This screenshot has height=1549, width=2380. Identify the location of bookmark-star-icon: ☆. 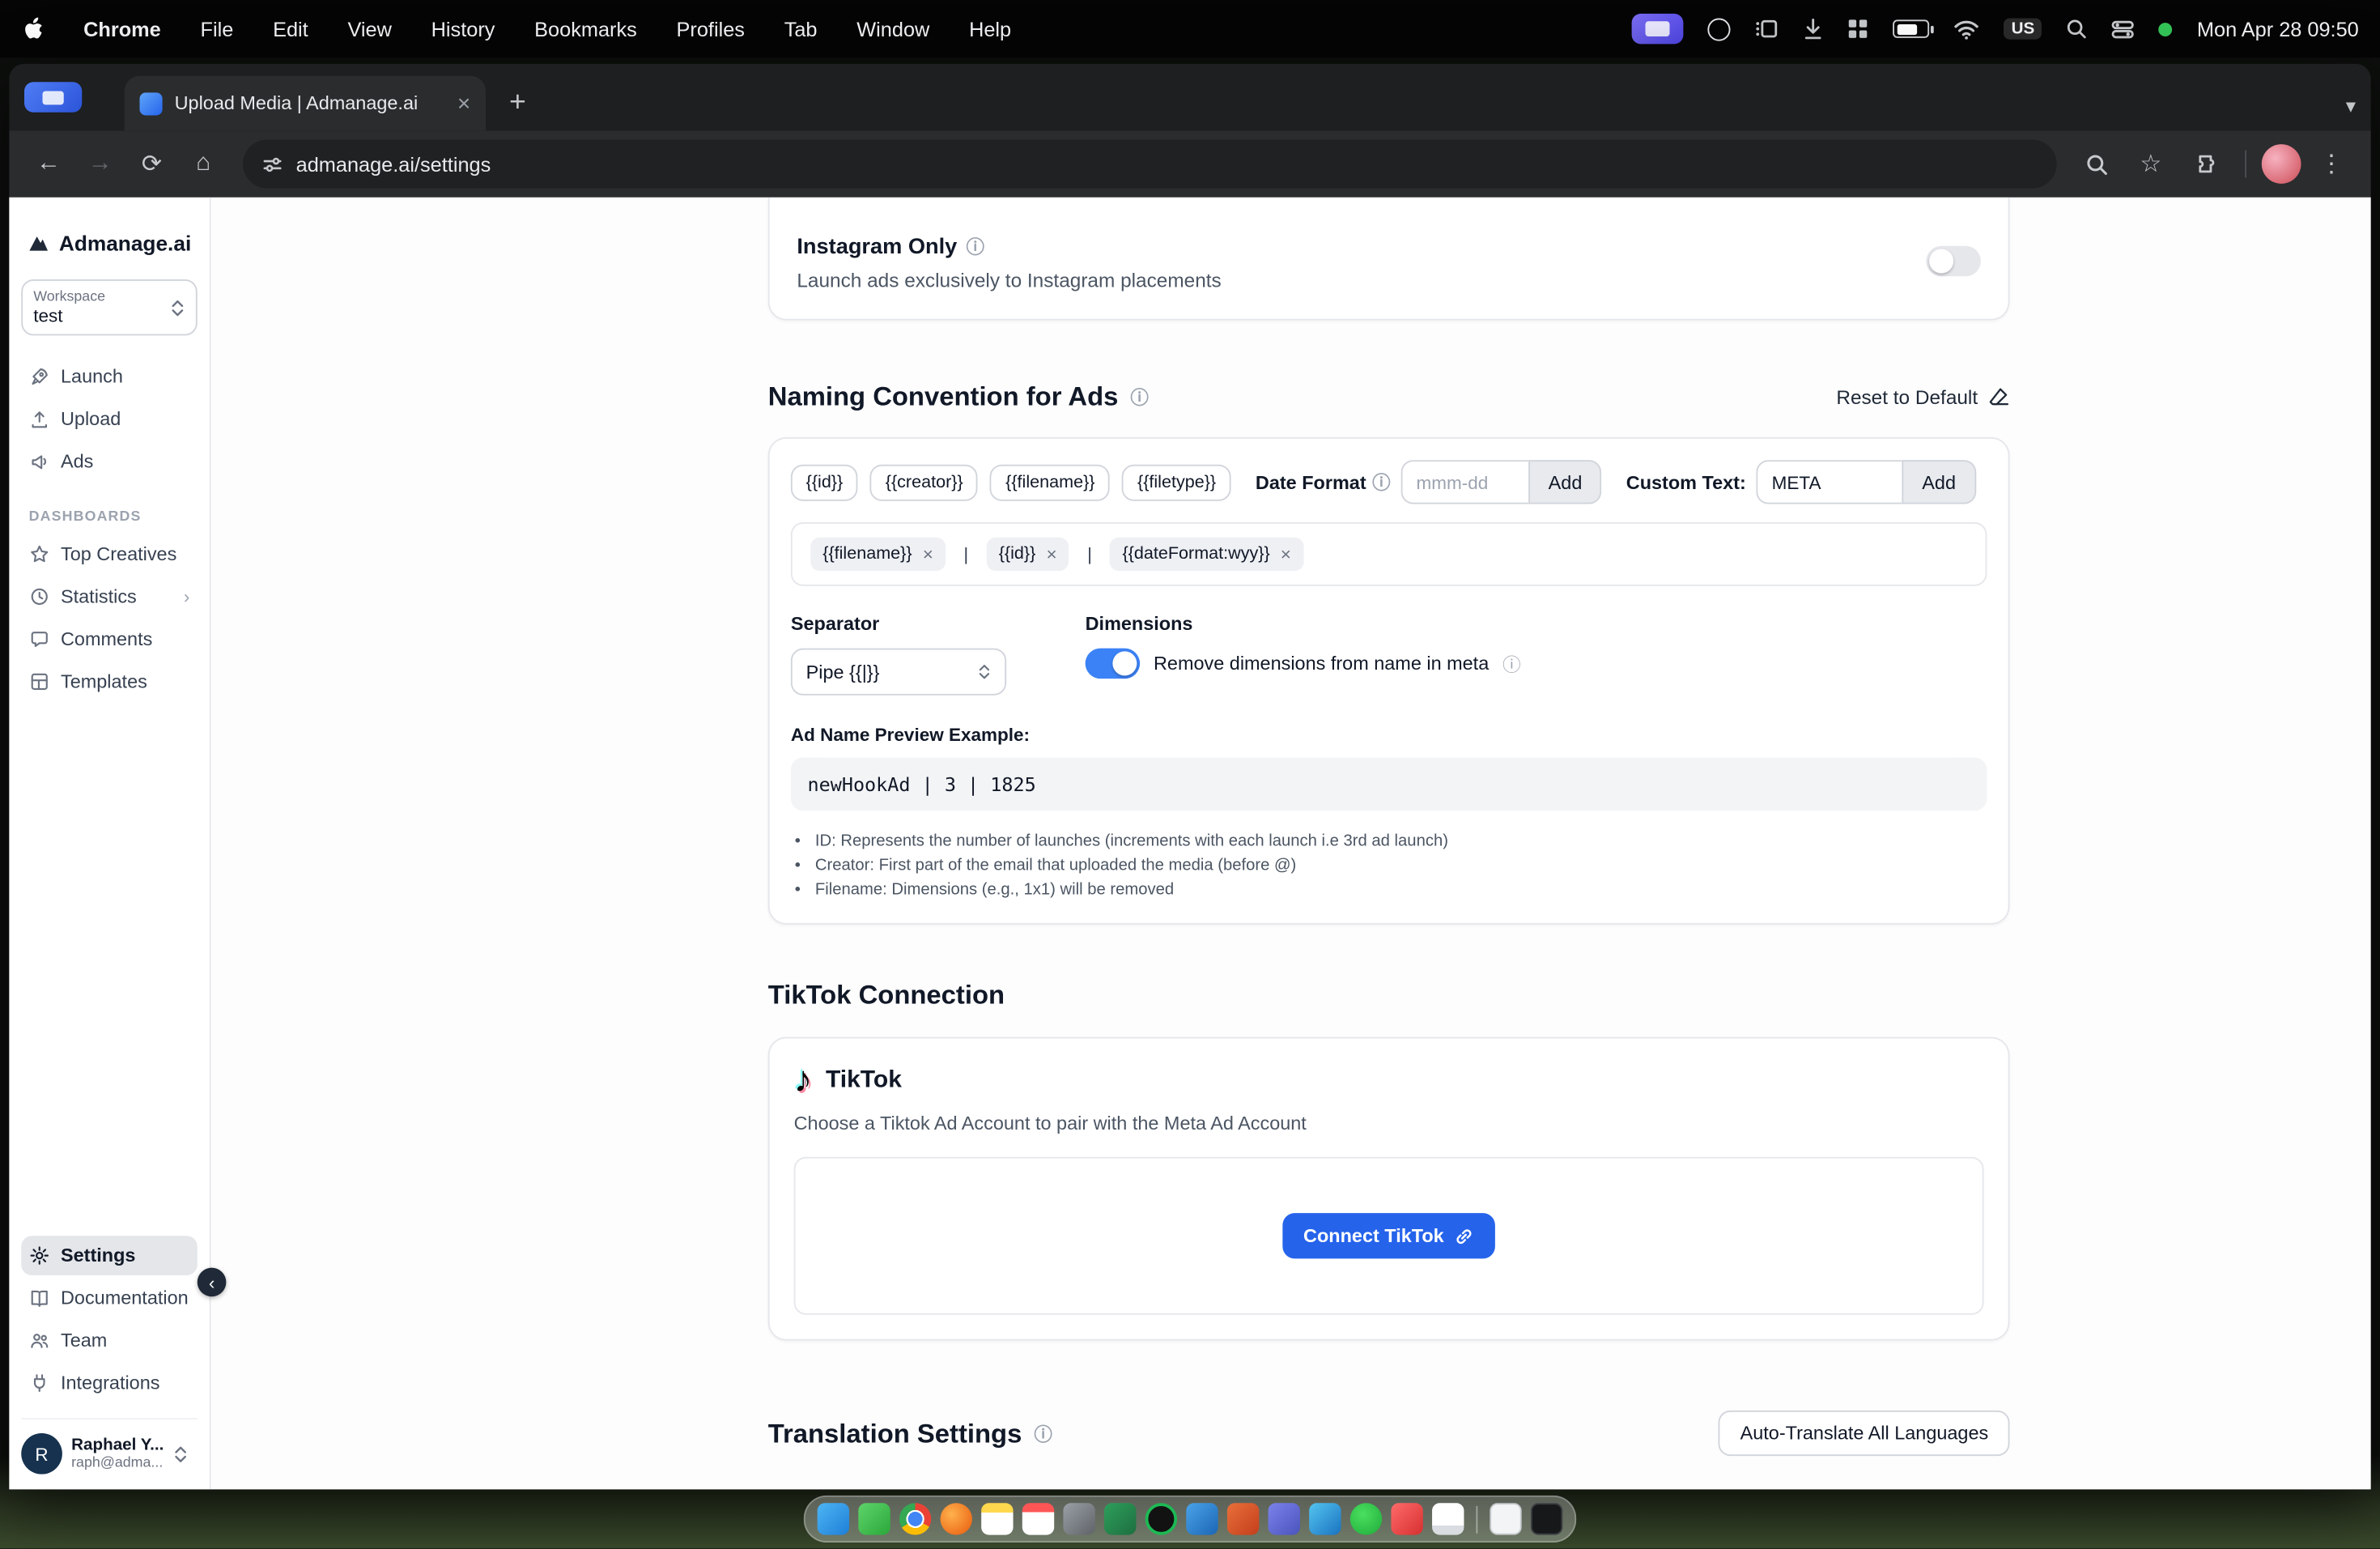
(2151, 164).